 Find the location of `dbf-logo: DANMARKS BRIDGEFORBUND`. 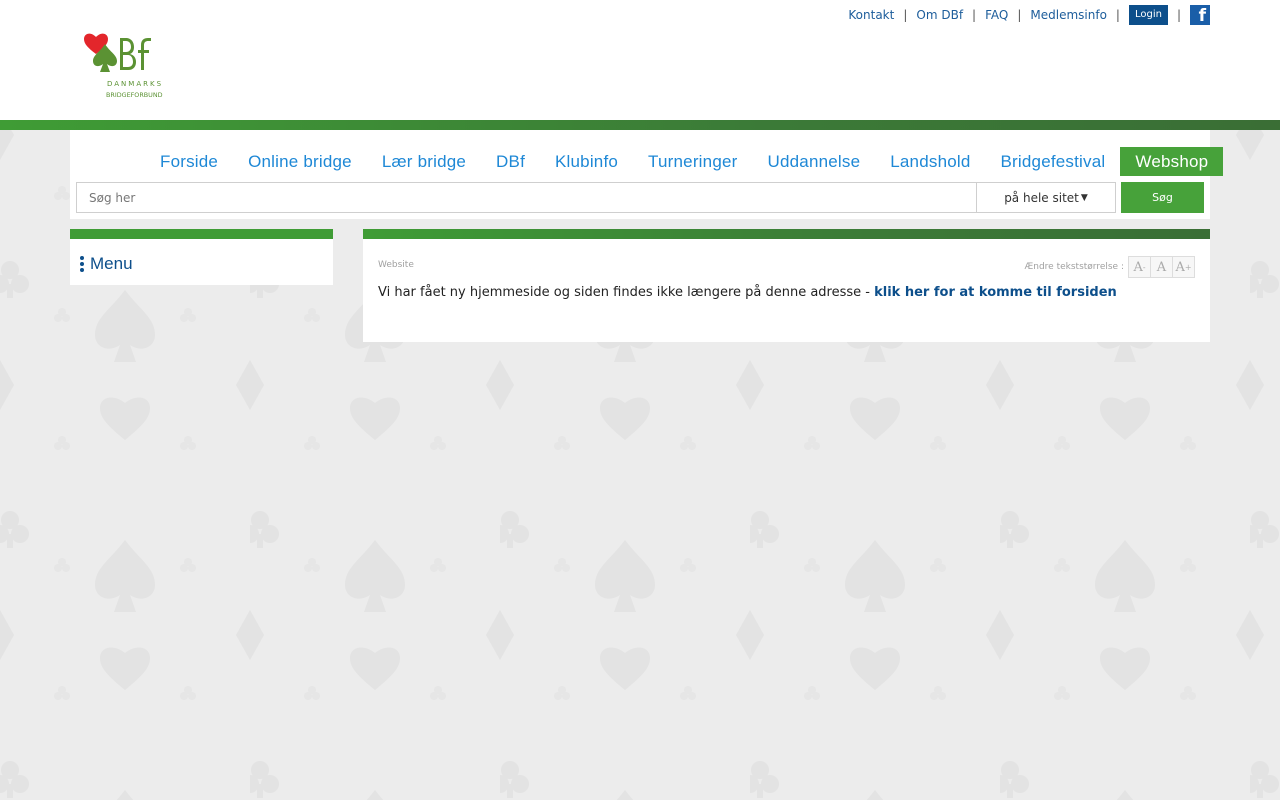

dbf-logo: DANMARKS BRIDGEFORBUND is located at coordinates (136, 66).